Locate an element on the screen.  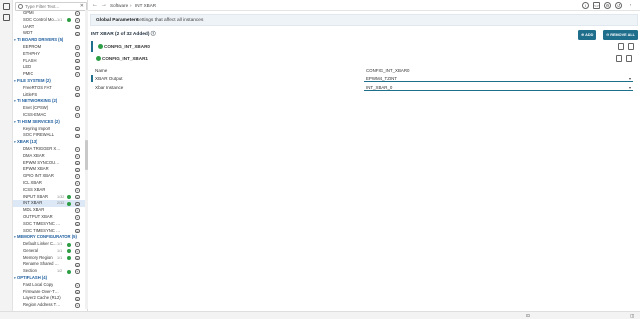
tree-item: PMIC + is located at coordinates (50, 74).